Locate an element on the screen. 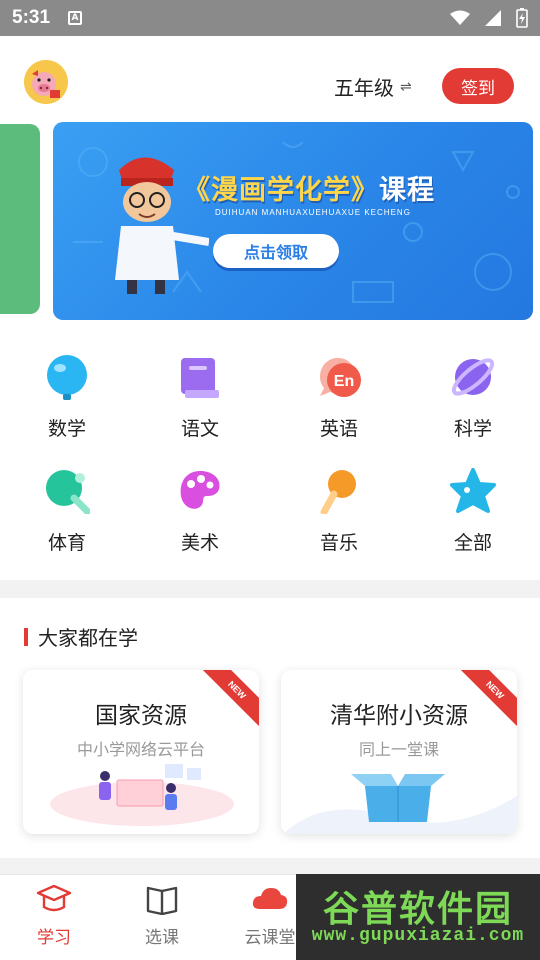 The image size is (540, 960). banner-previous-slide is located at coordinates (20, 219).